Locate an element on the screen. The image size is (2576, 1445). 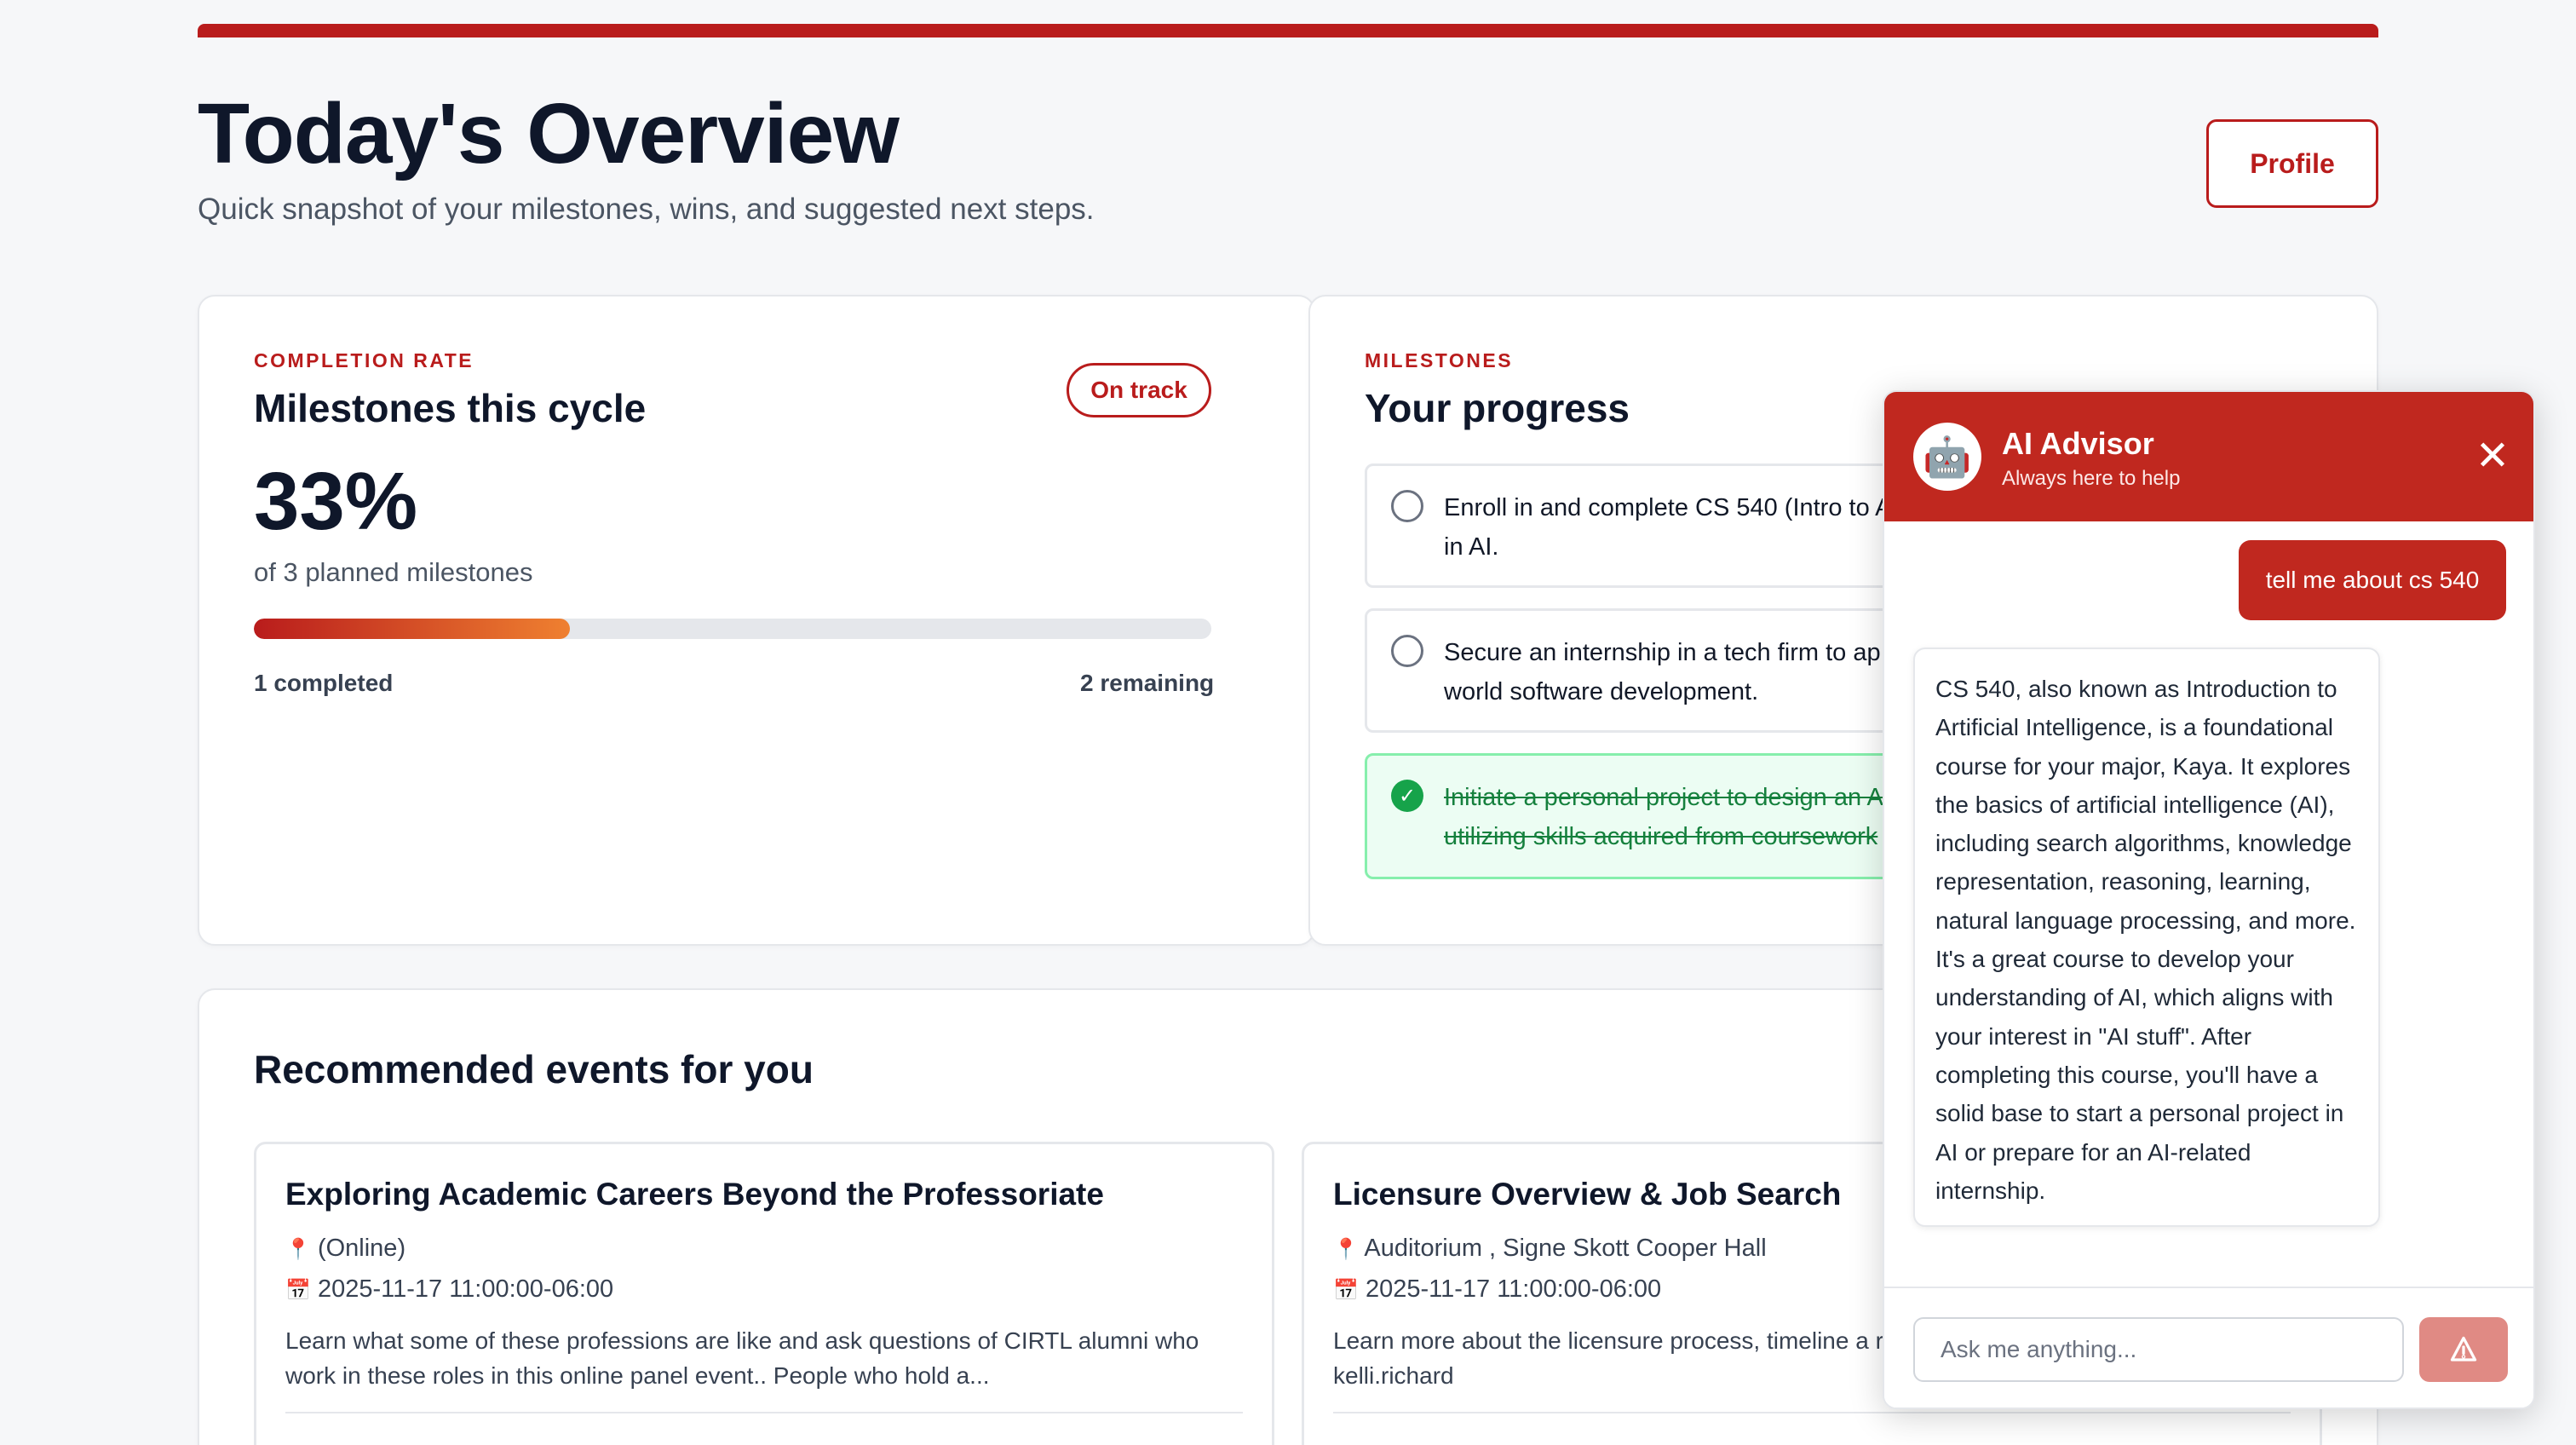
status-badge: On track is located at coordinates (1139, 390).